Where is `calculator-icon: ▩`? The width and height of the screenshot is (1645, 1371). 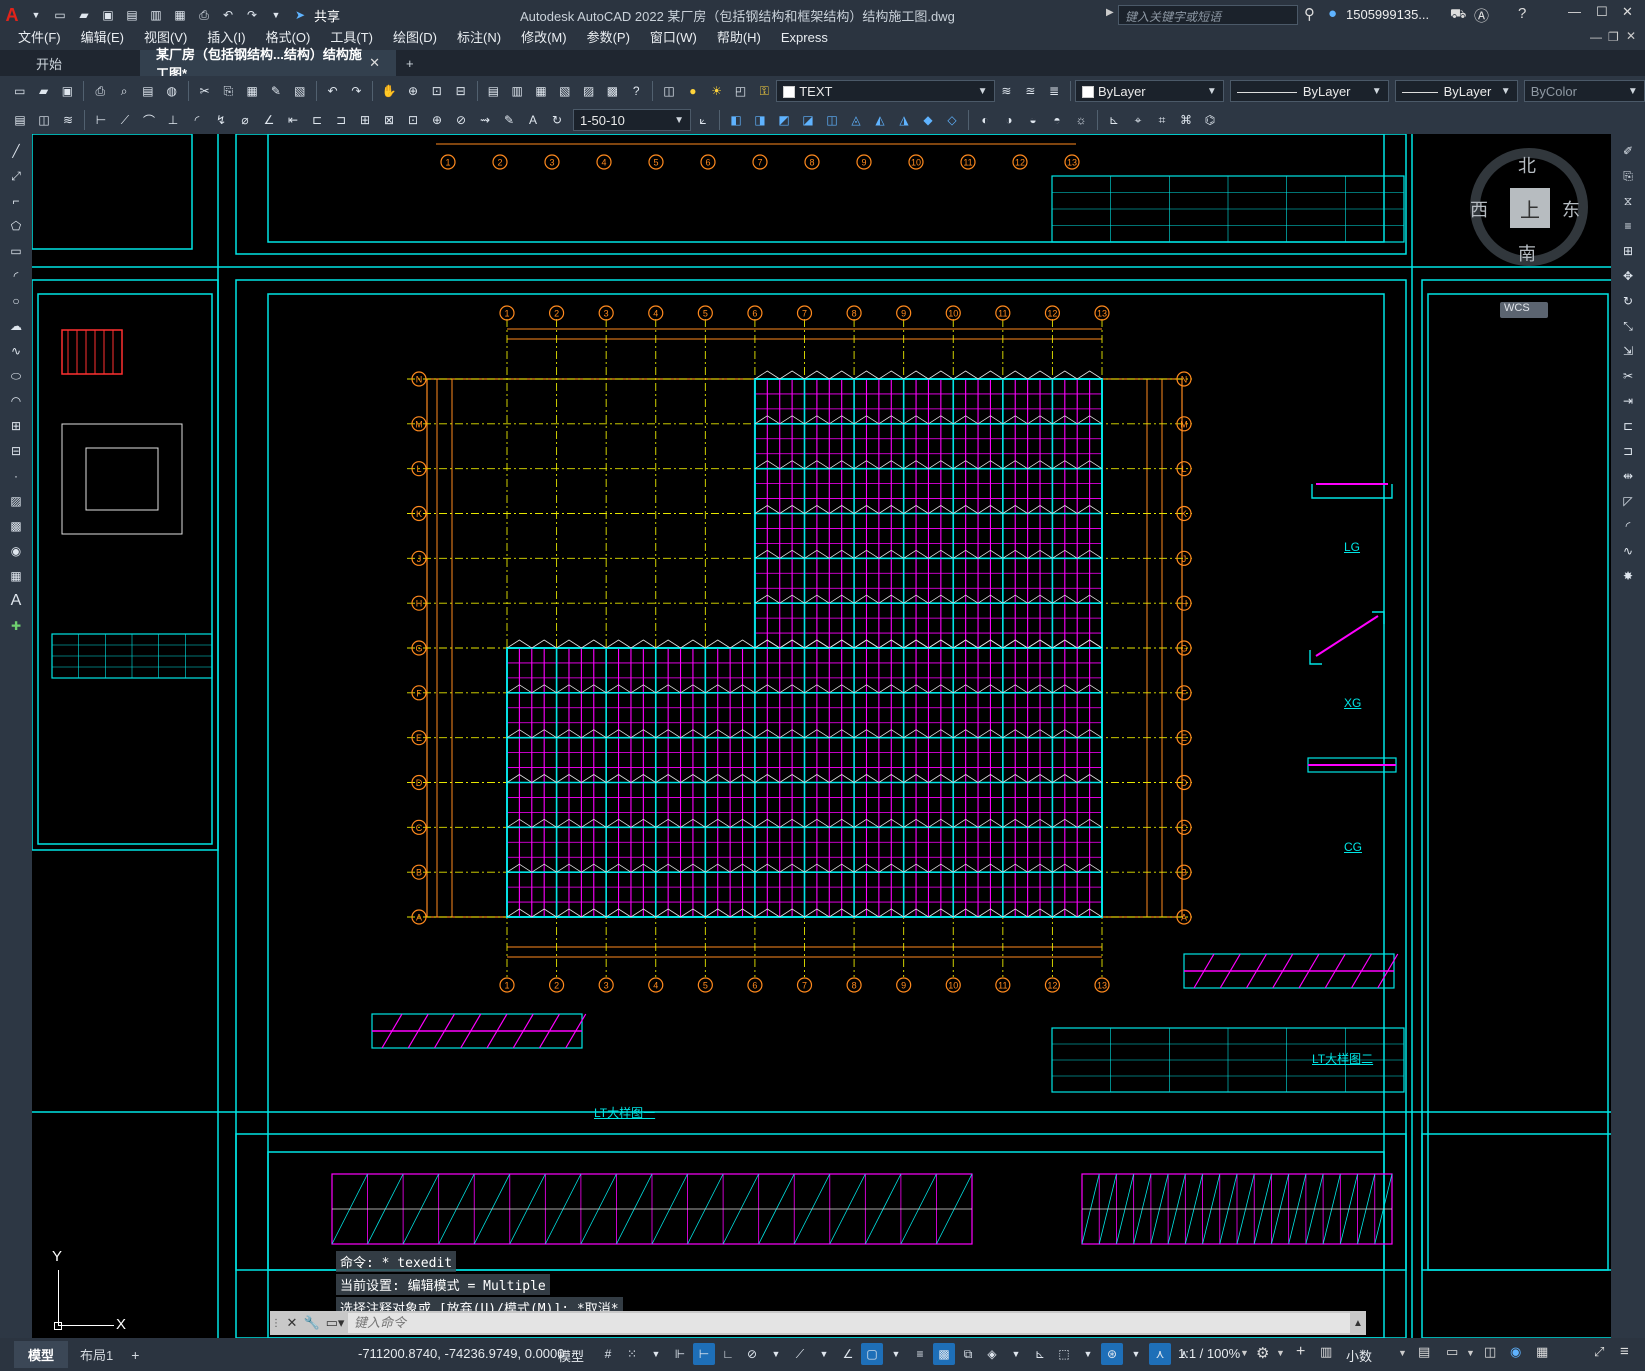
calculator-icon: ▩ is located at coordinates (613, 91).